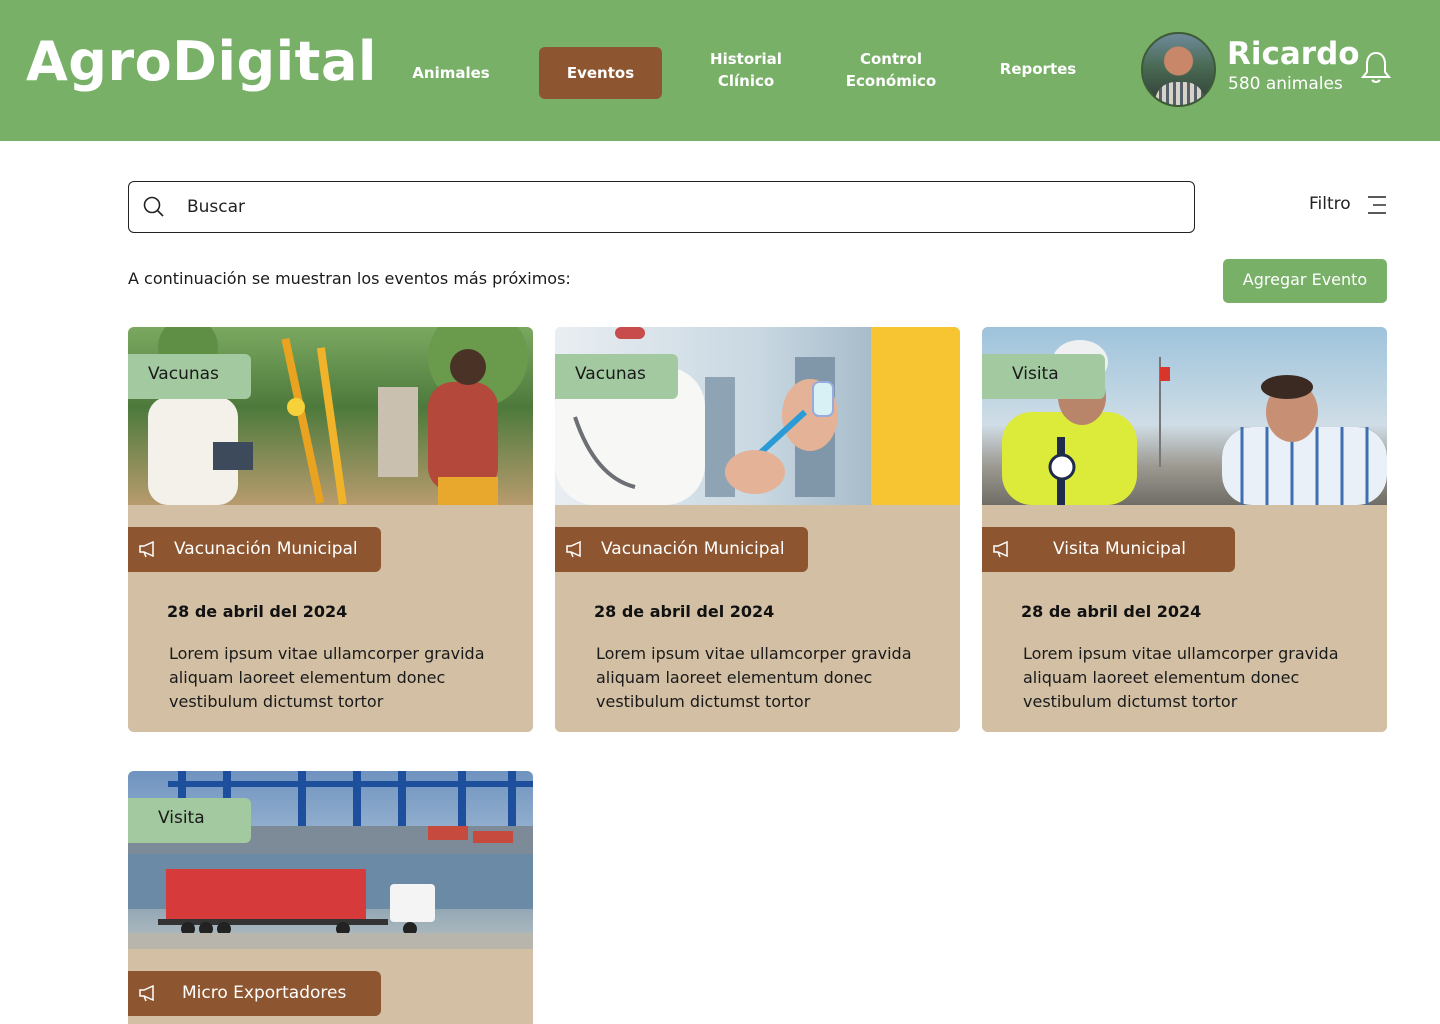  I want to click on user-name: Ricardo, so click(1293, 54).